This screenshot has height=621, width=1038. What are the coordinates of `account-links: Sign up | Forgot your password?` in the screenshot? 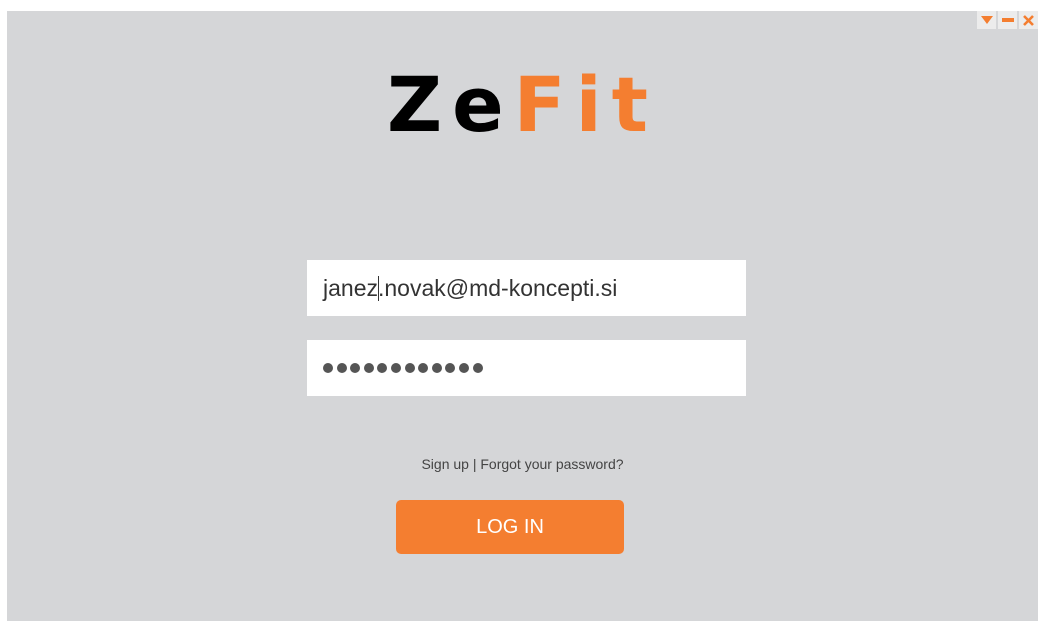 It's located at (522, 464).